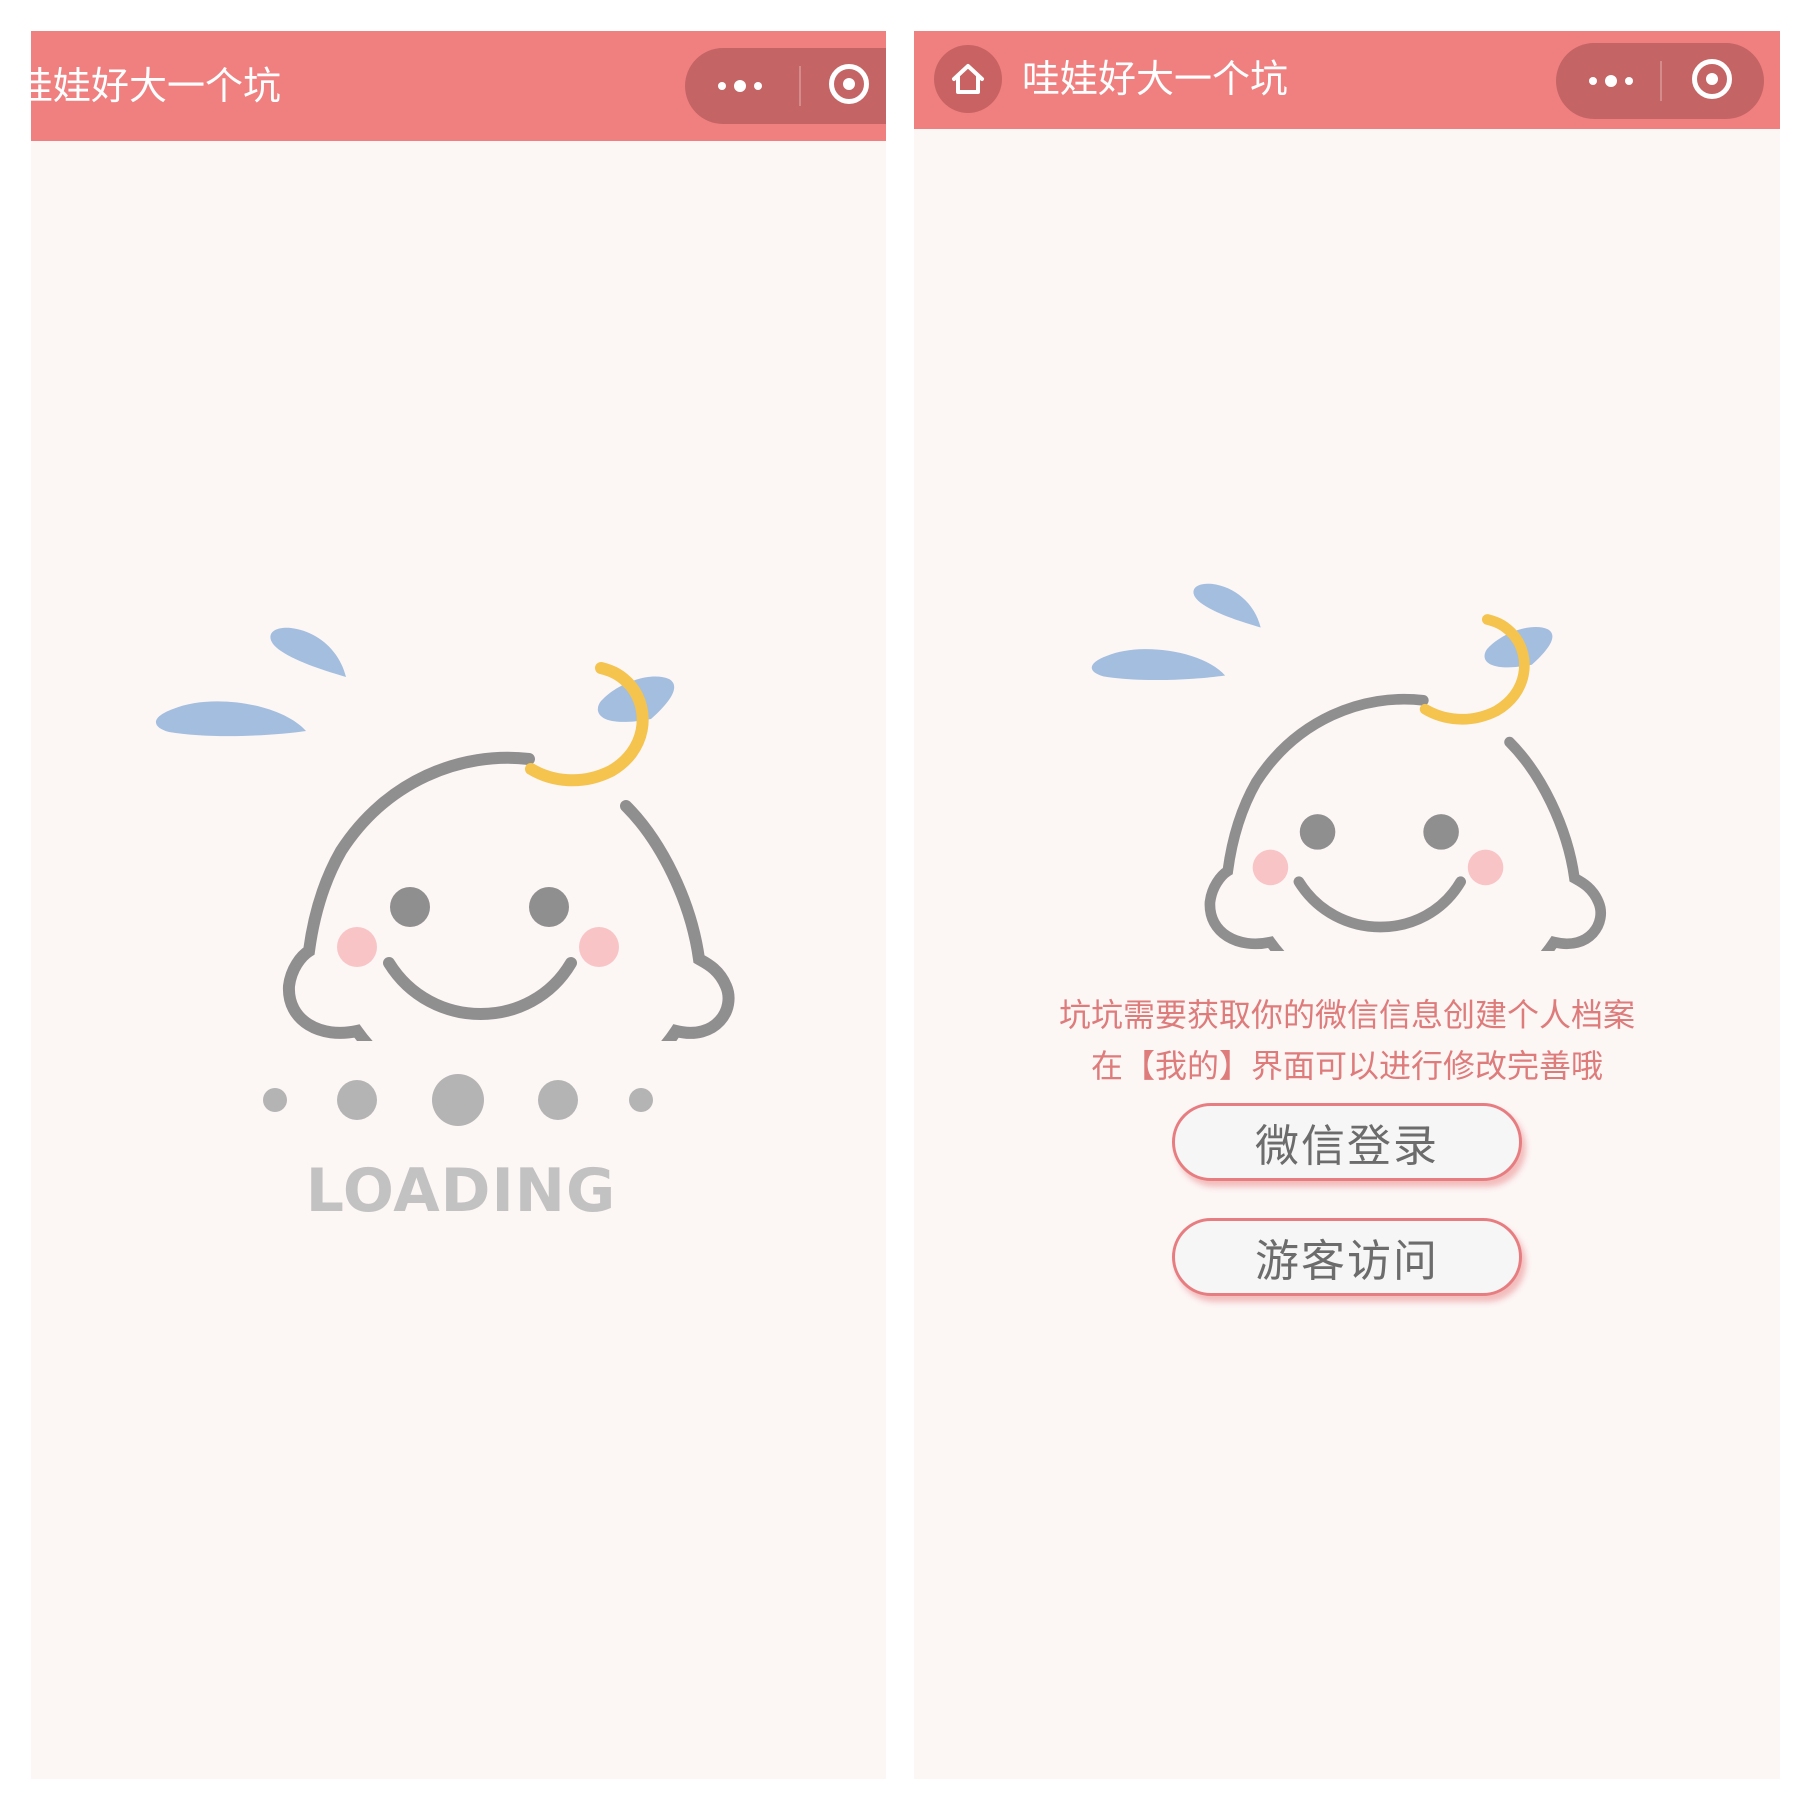 The image size is (1800, 1800). I want to click on loading-label: LOADING, so click(461, 1191).